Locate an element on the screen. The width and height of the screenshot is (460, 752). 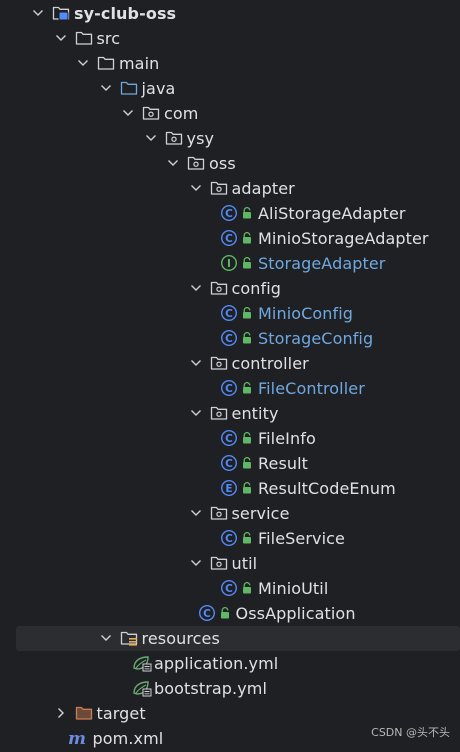
tree-item-label: MinioUtil is located at coordinates (293, 588).